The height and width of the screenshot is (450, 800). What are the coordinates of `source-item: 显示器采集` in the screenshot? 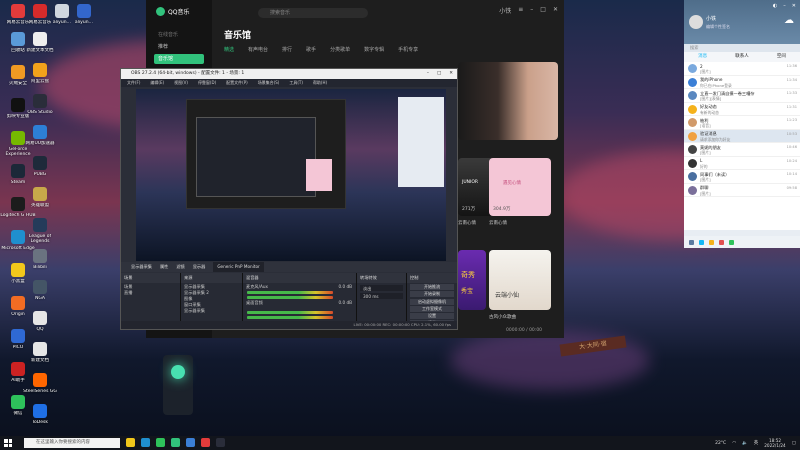 It's located at (211, 310).